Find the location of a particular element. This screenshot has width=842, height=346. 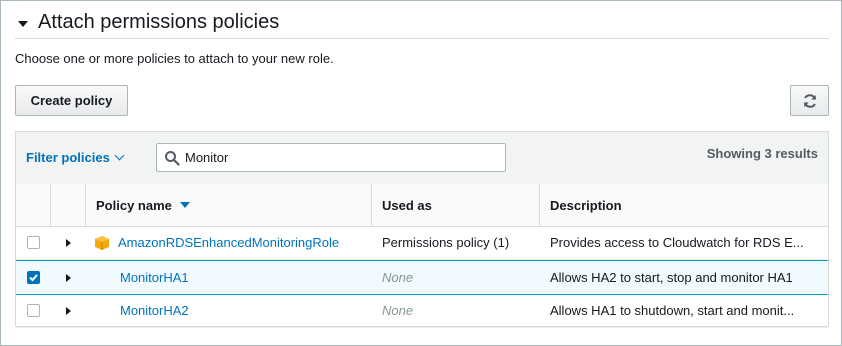

policy-name-header-label: Policy name is located at coordinates (134, 205).